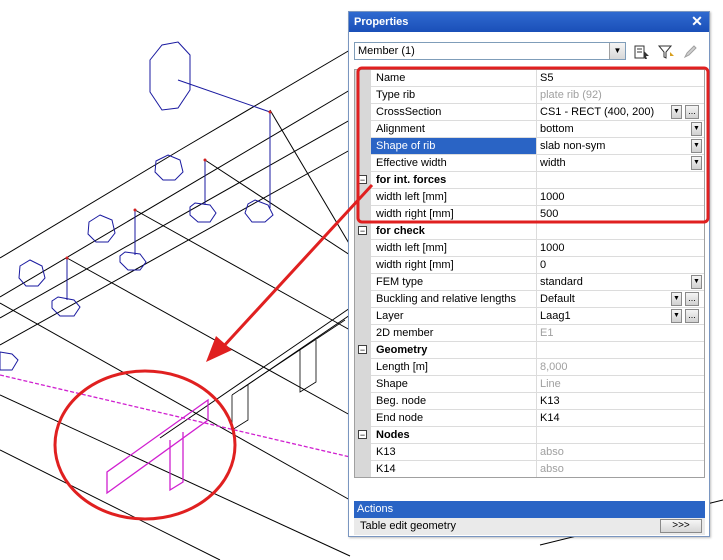 This screenshot has height=560, width=723. What do you see at coordinates (454, 163) in the screenshot?
I see `property-label: Effective width` at bounding box center [454, 163].